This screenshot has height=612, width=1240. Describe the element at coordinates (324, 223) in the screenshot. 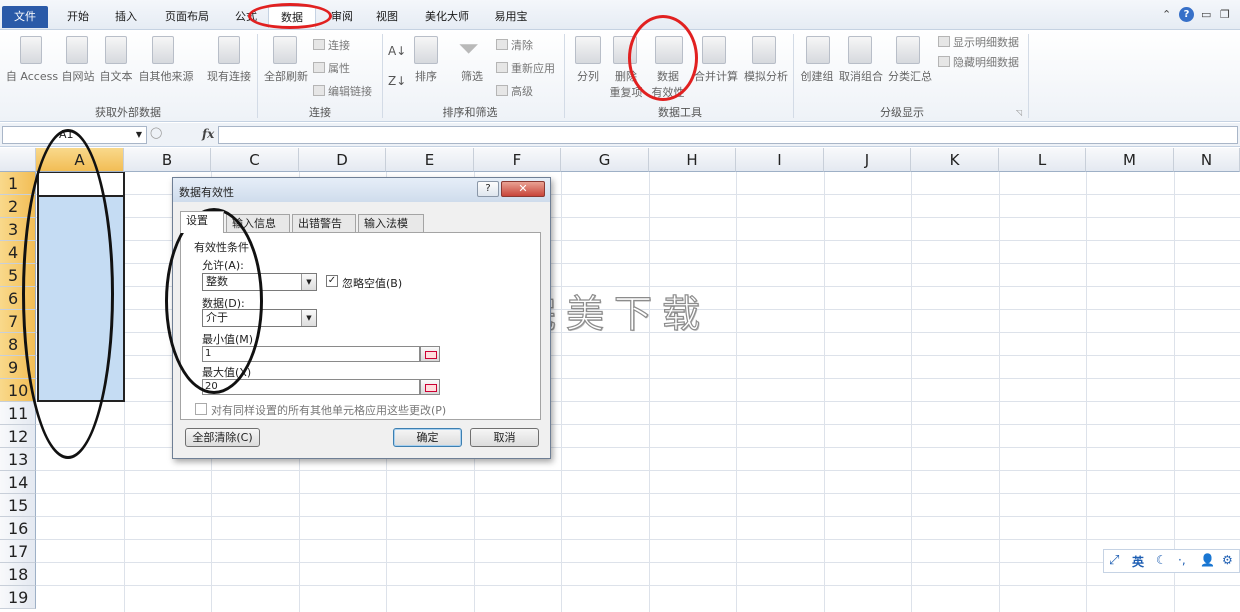

I see `tab-error-alert: 出错警告` at that location.